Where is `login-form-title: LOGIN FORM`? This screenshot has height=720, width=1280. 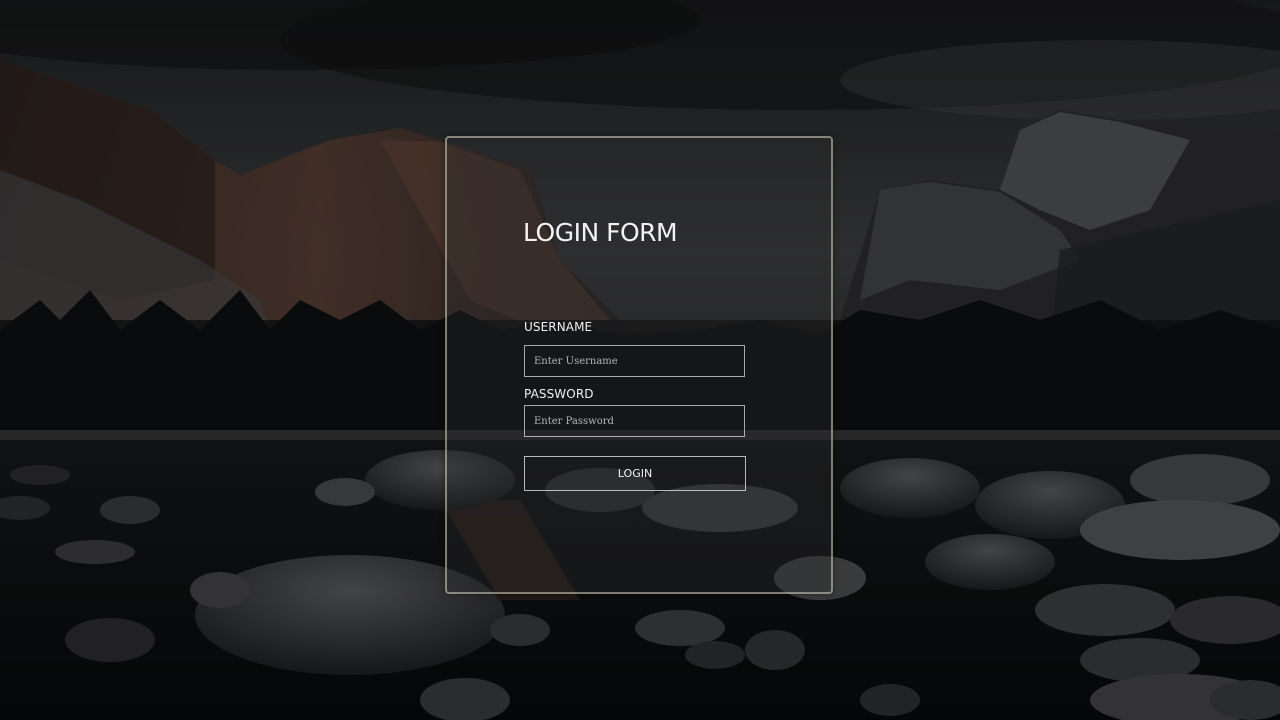 login-form-title: LOGIN FORM is located at coordinates (600, 232).